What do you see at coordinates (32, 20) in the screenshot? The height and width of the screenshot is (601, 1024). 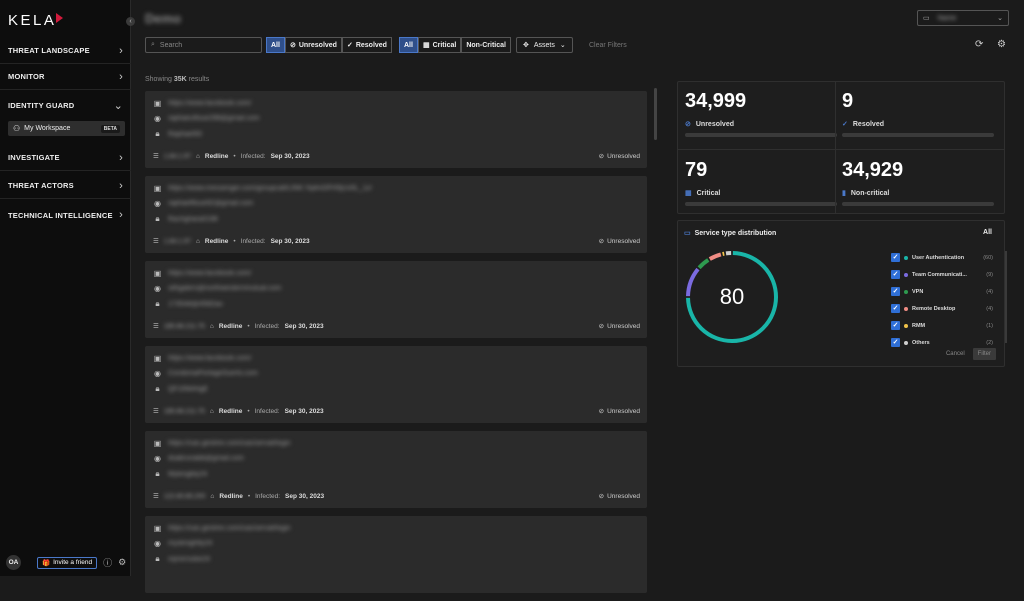 I see `kela-logo: KELA` at bounding box center [32, 20].